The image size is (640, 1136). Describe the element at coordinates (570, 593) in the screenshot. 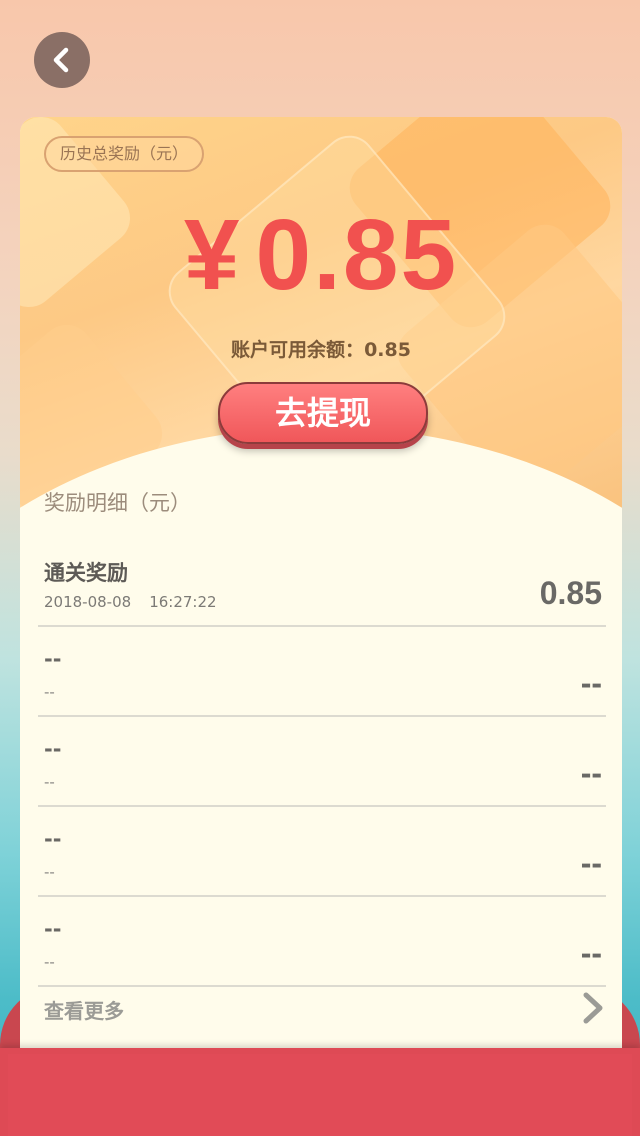

I see `reward-value: 0.85` at that location.